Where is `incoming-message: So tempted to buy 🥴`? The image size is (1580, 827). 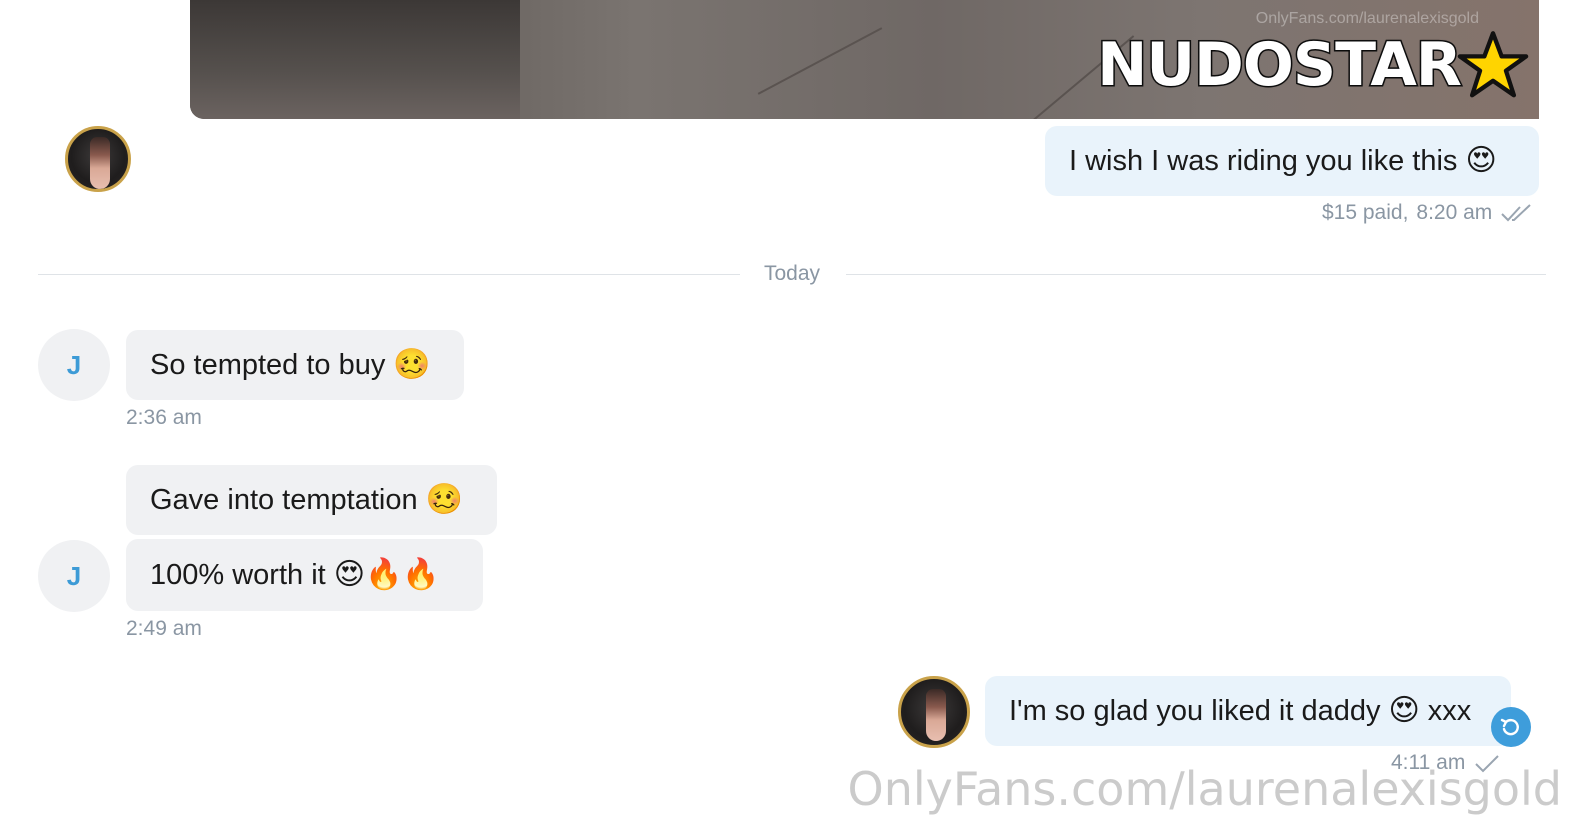
incoming-message: So tempted to buy 🥴 is located at coordinates (295, 365).